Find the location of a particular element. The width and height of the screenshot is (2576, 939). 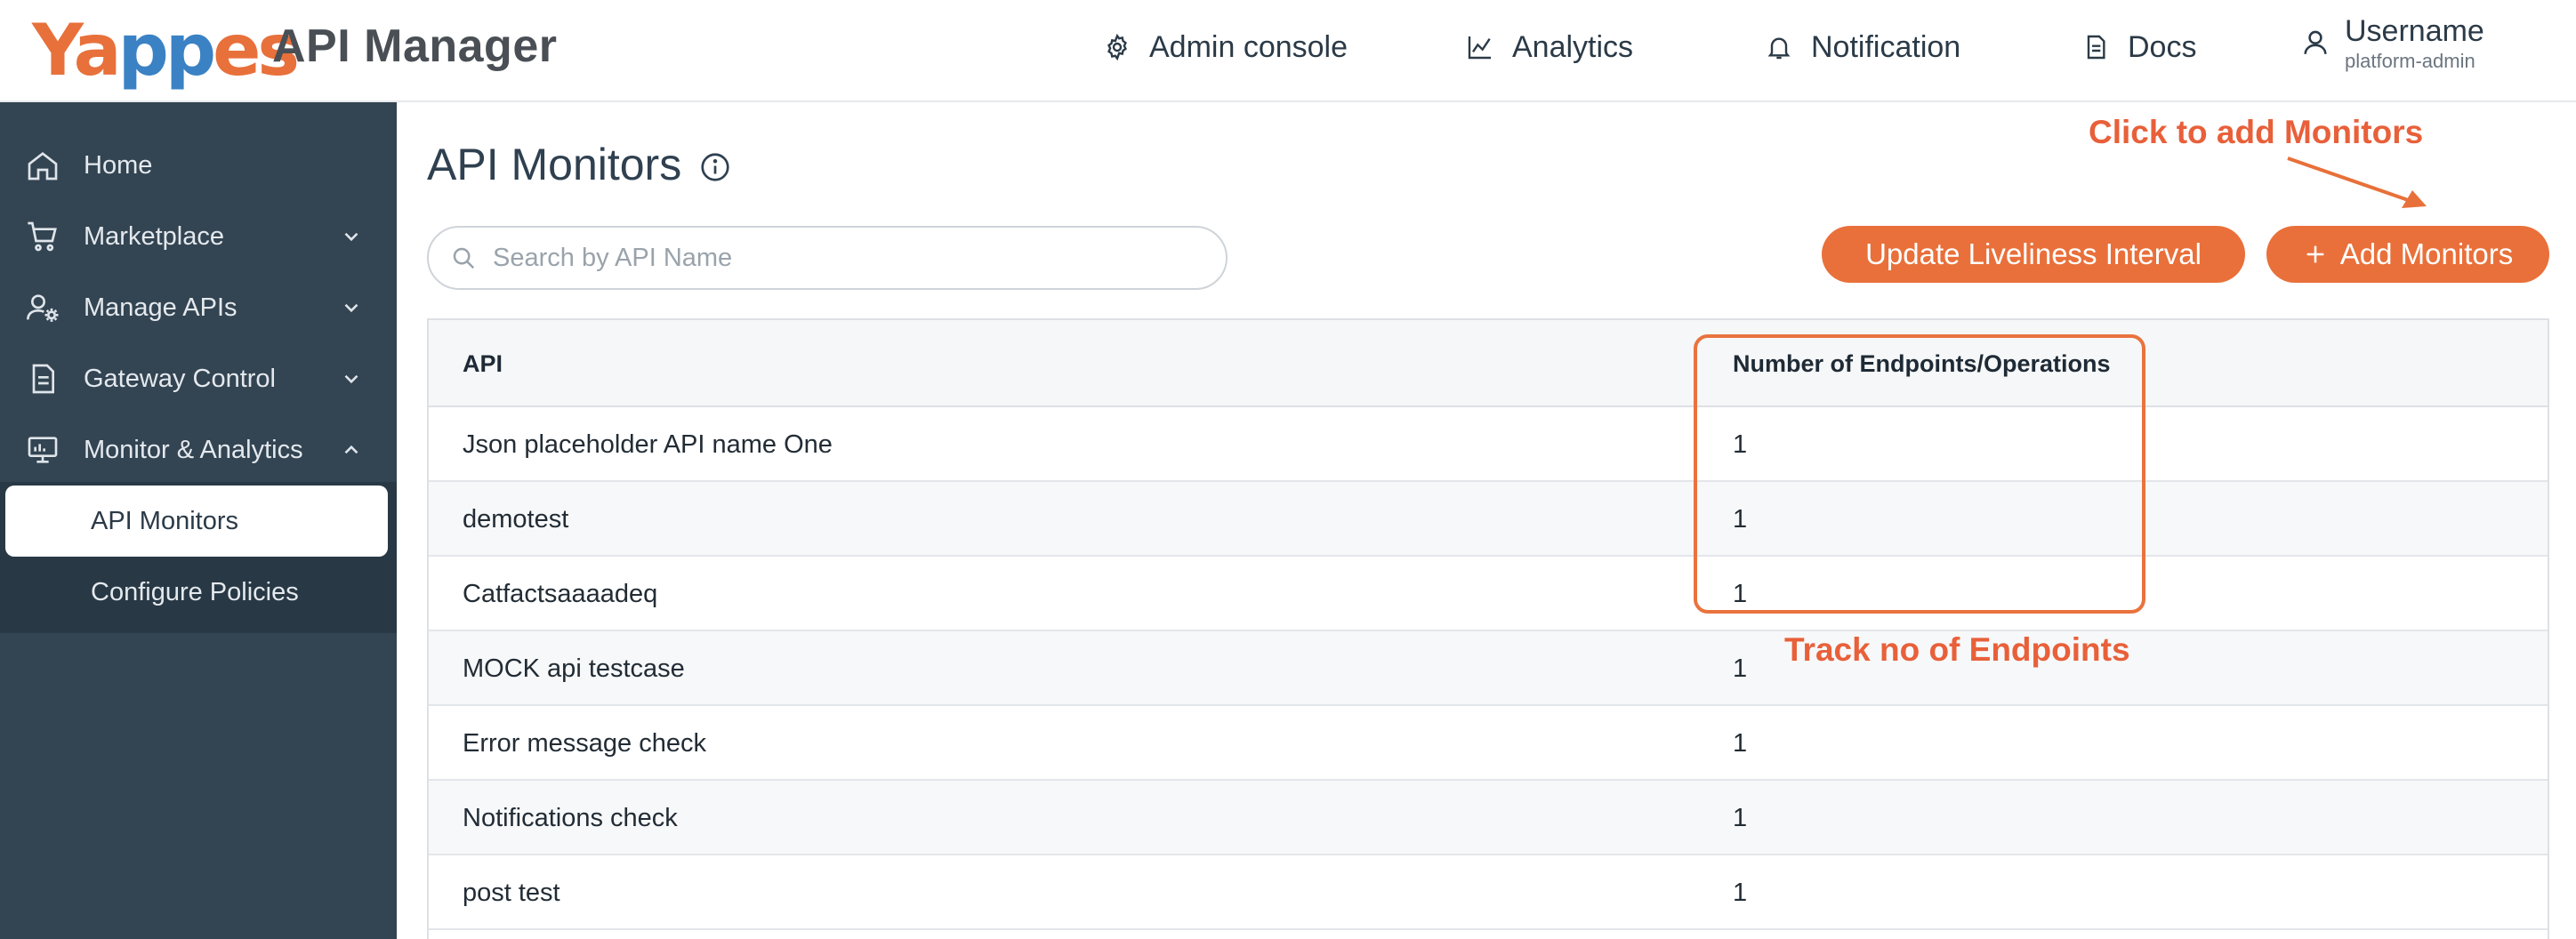

cell-api-name: Json placeholder API name One is located at coordinates (648, 444).